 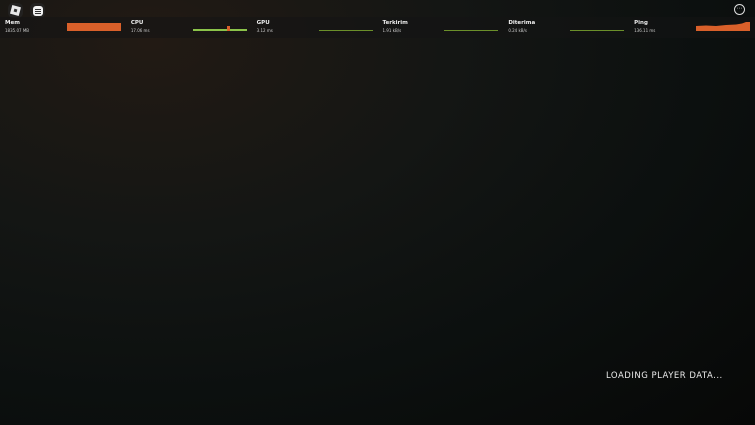 I want to click on stat-value: 1835.07 MB, so click(x=17, y=30).